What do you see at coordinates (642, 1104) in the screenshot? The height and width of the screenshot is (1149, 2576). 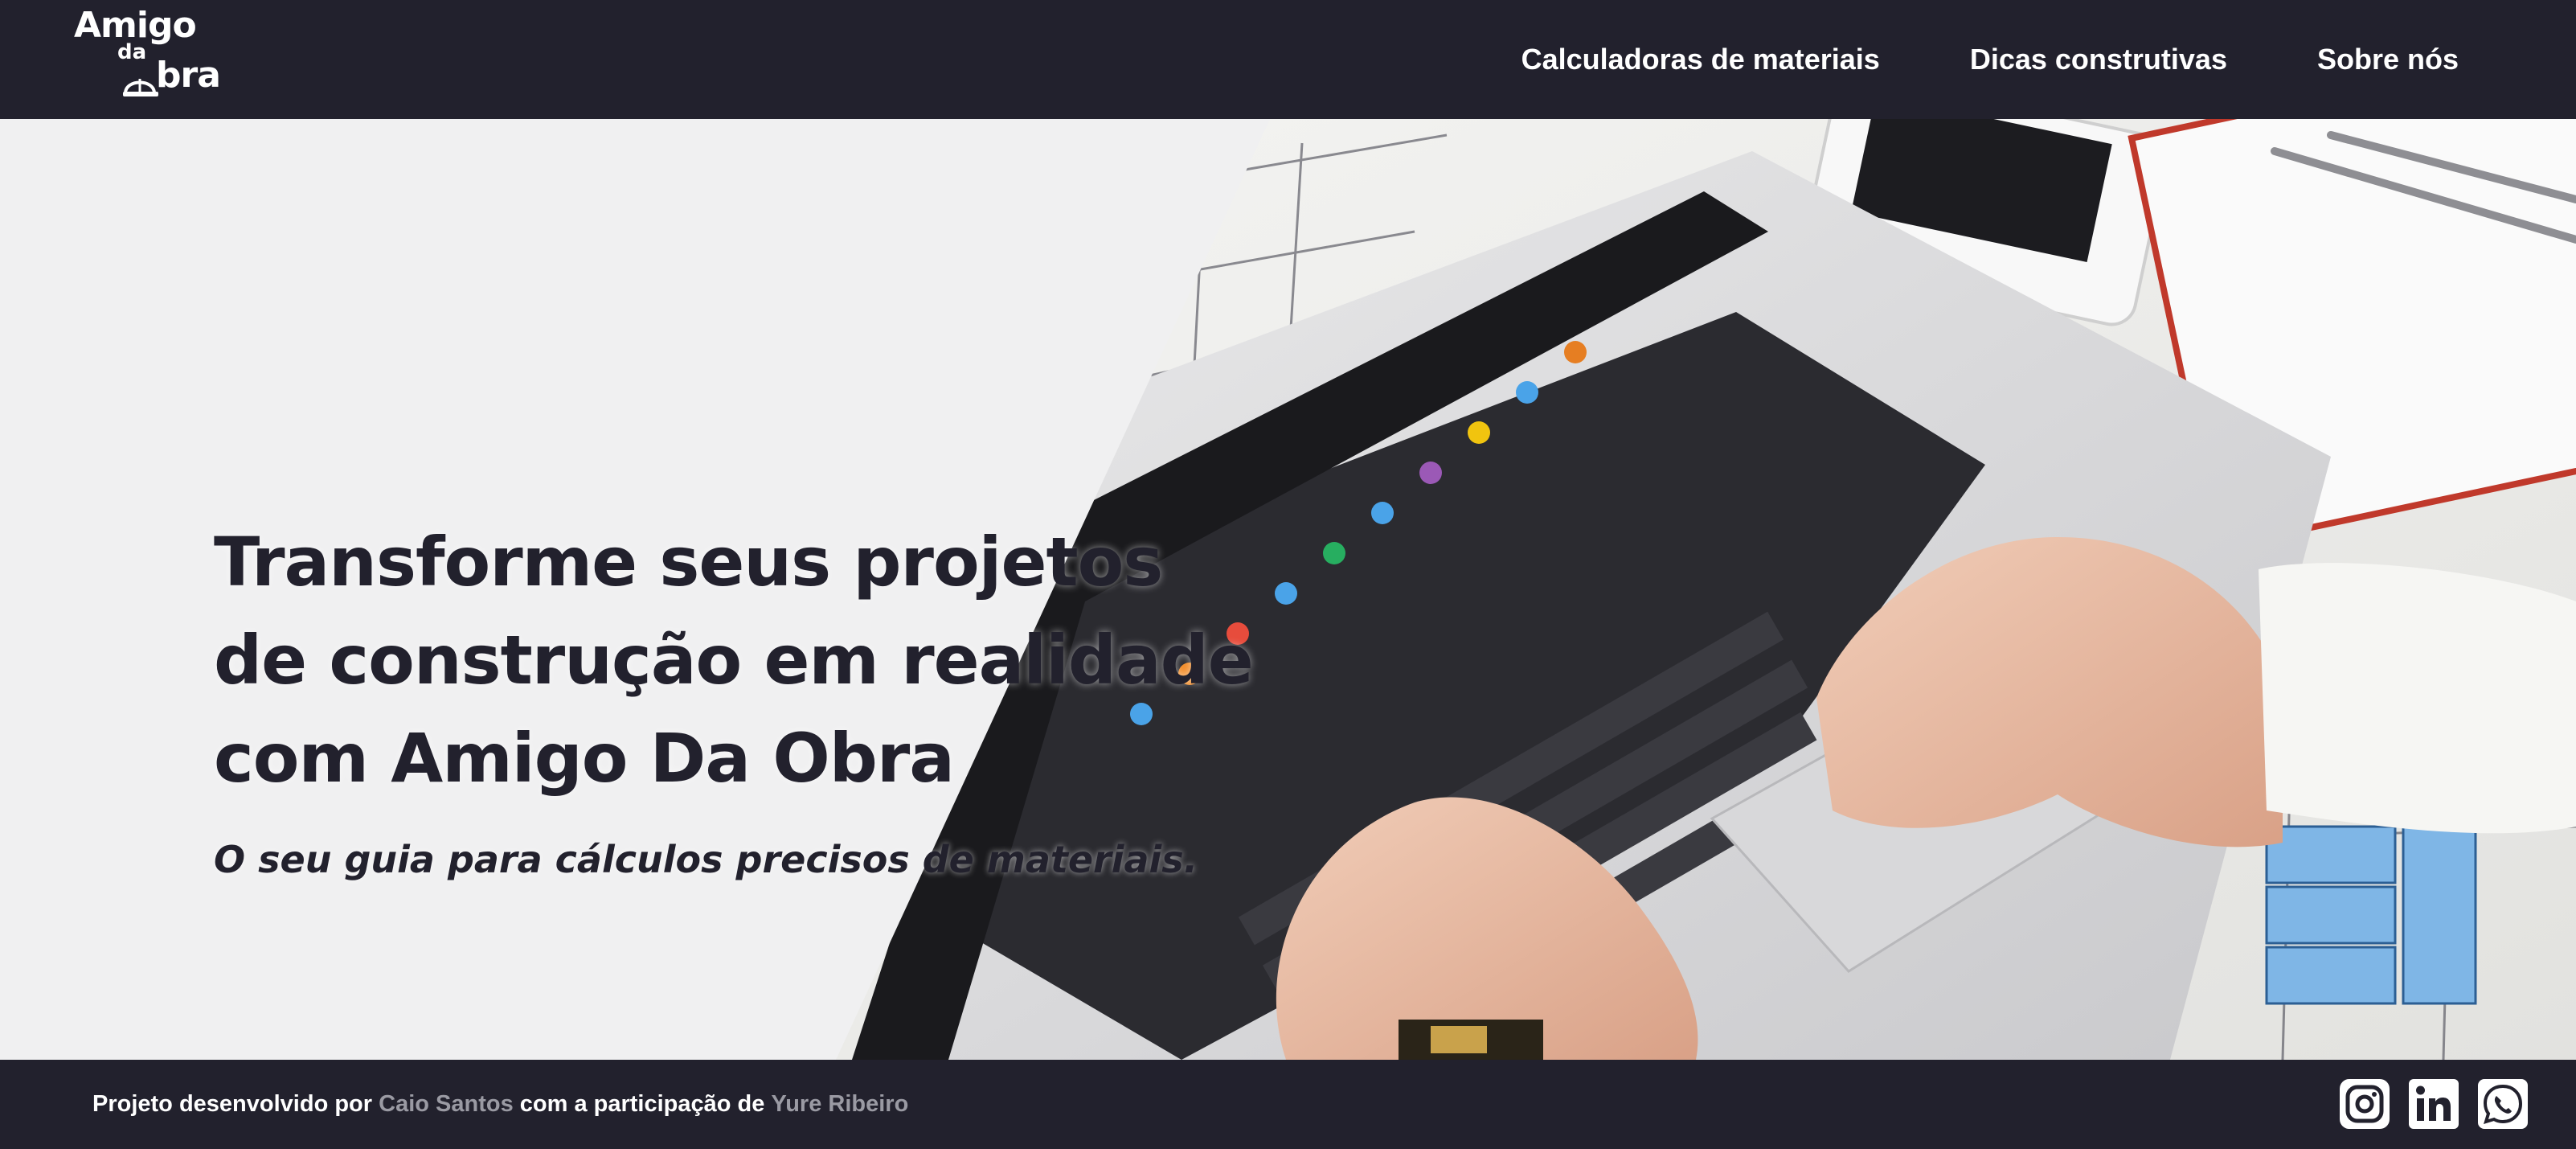 I see `credits-middle: com a participação de` at bounding box center [642, 1104].